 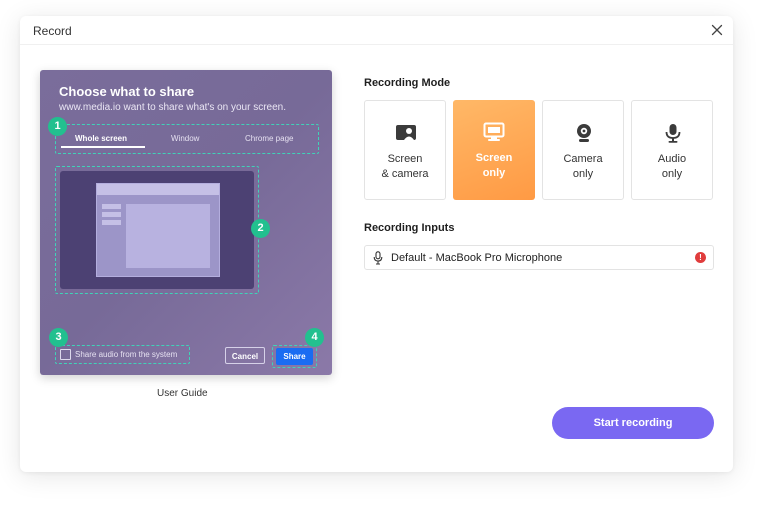 What do you see at coordinates (633, 423) in the screenshot?
I see `start-recording-button: Start recording` at bounding box center [633, 423].